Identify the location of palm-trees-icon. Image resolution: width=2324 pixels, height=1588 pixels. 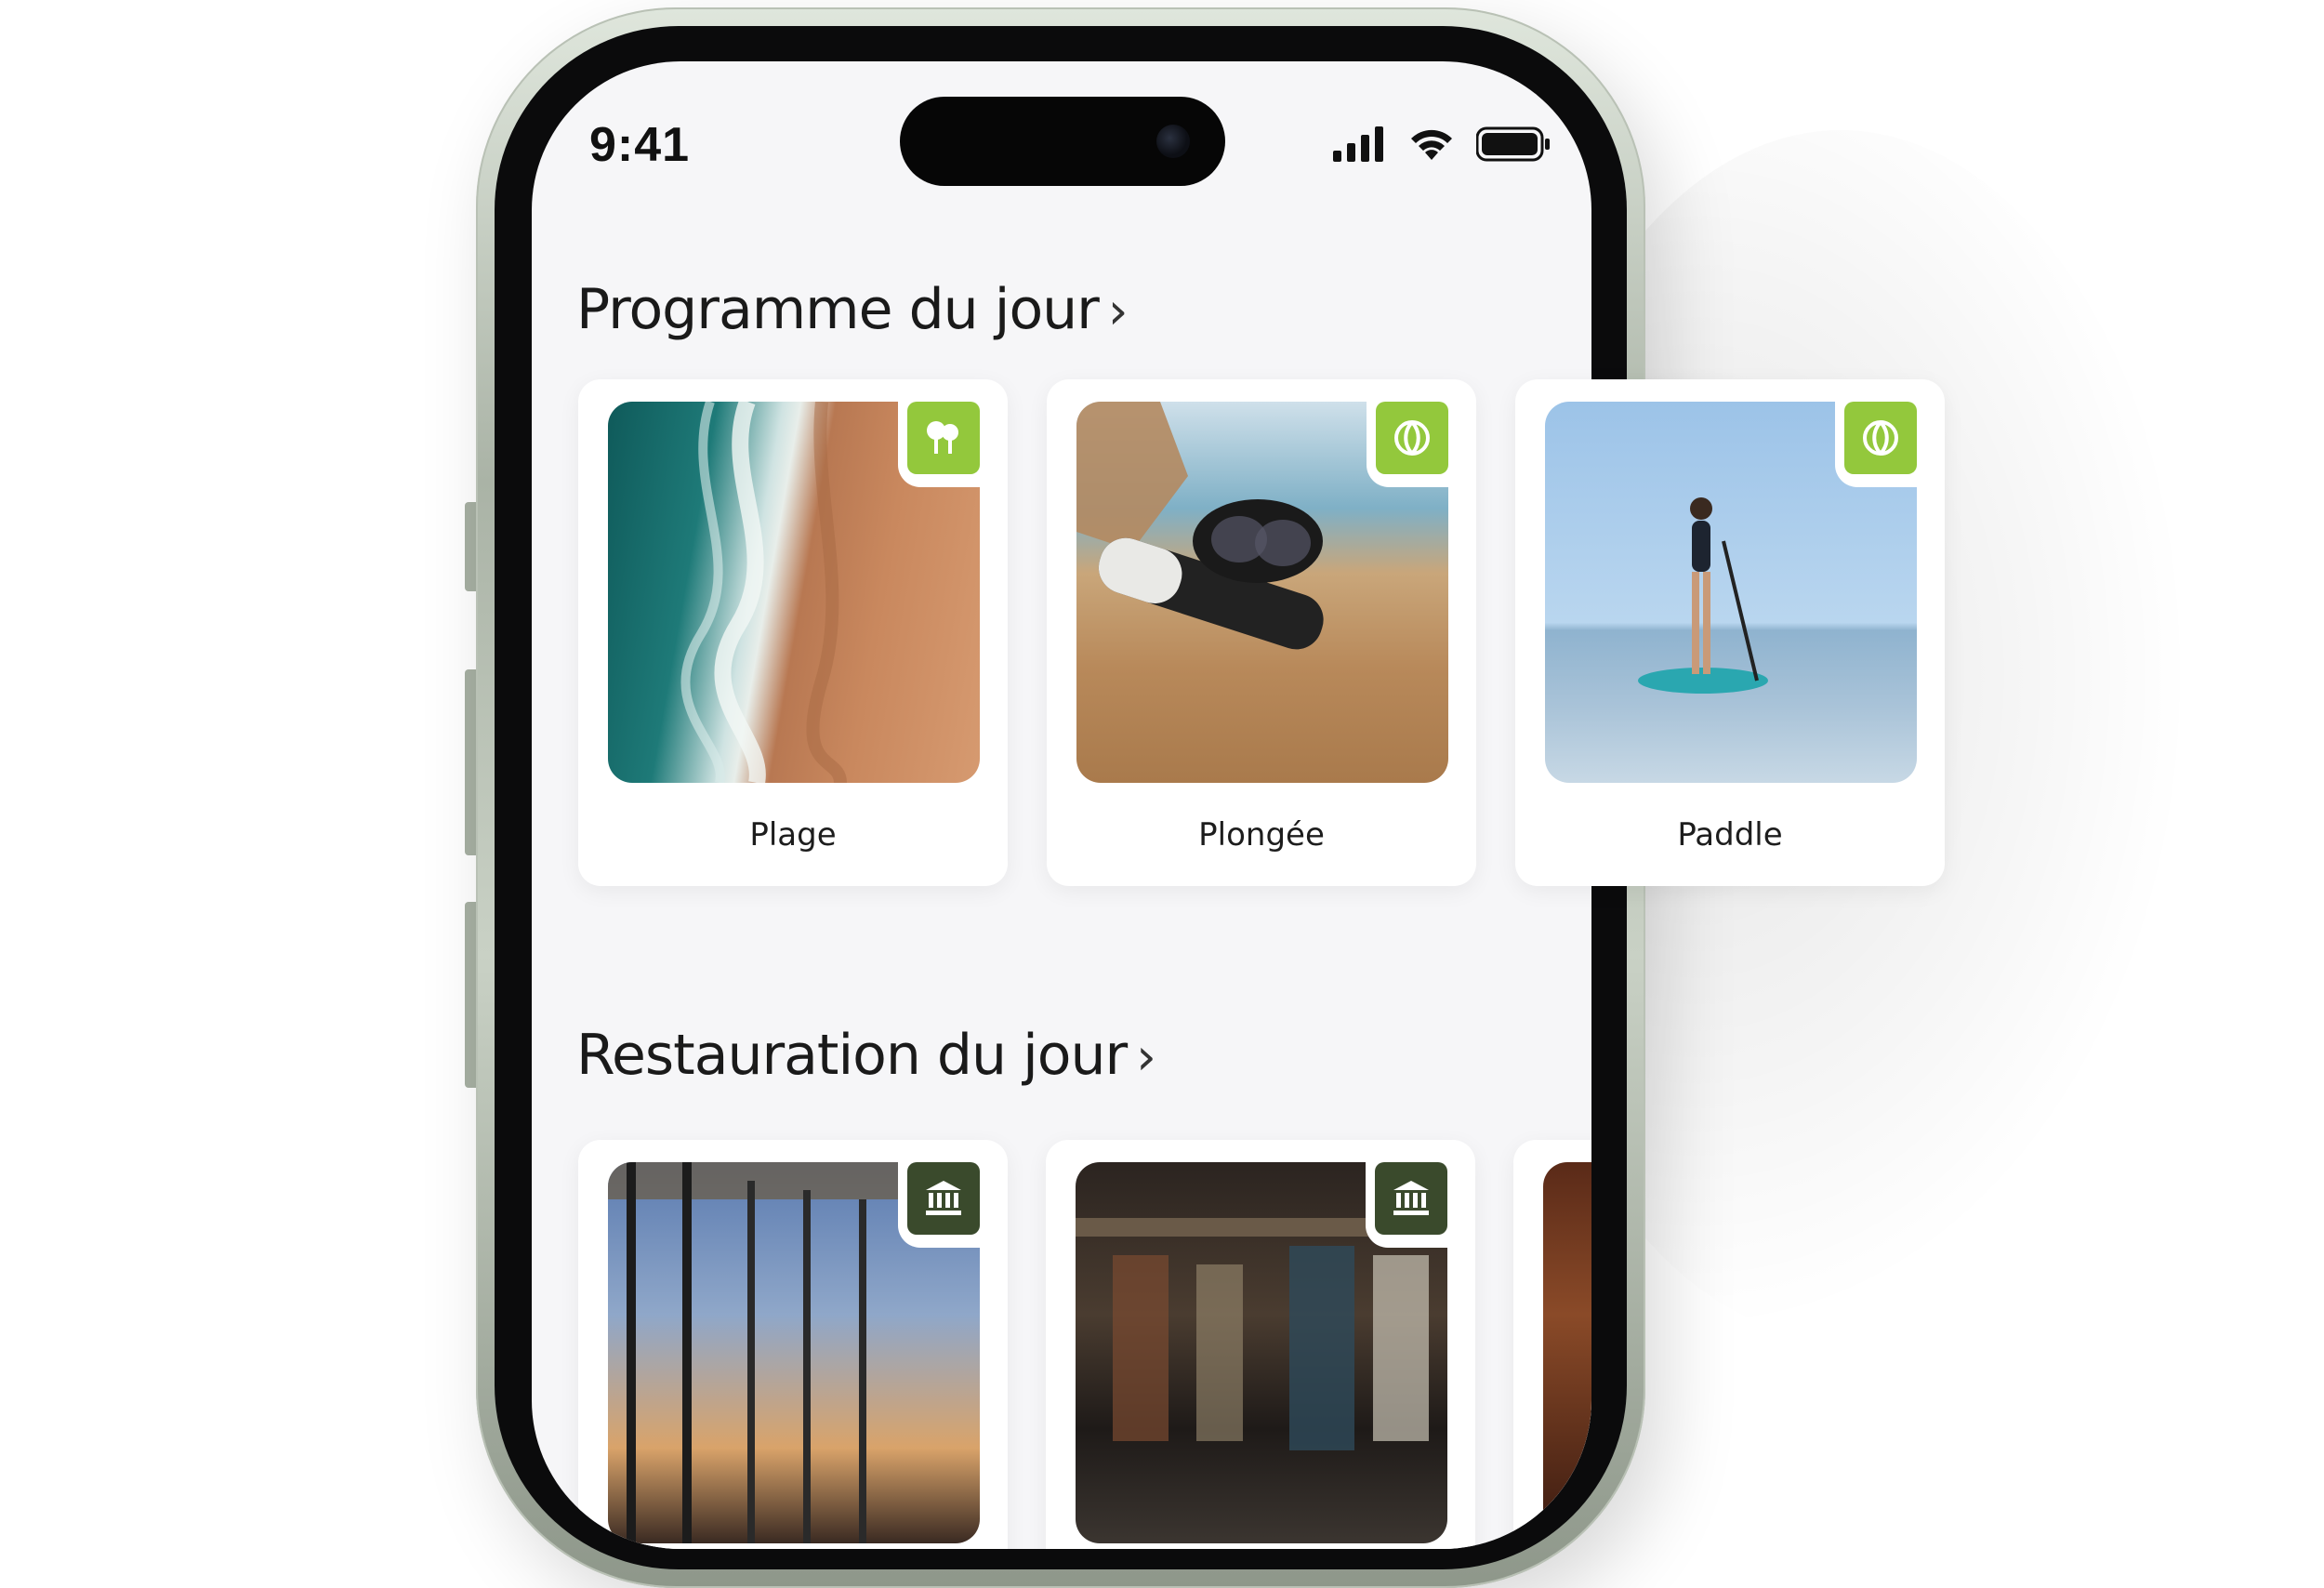
(943, 438).